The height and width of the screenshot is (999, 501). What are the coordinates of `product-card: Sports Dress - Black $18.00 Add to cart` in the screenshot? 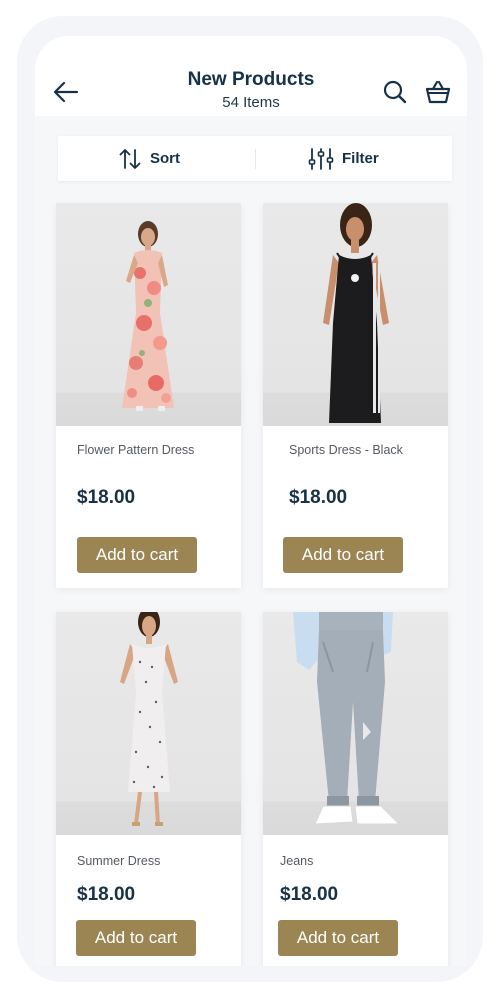 It's located at (355, 395).